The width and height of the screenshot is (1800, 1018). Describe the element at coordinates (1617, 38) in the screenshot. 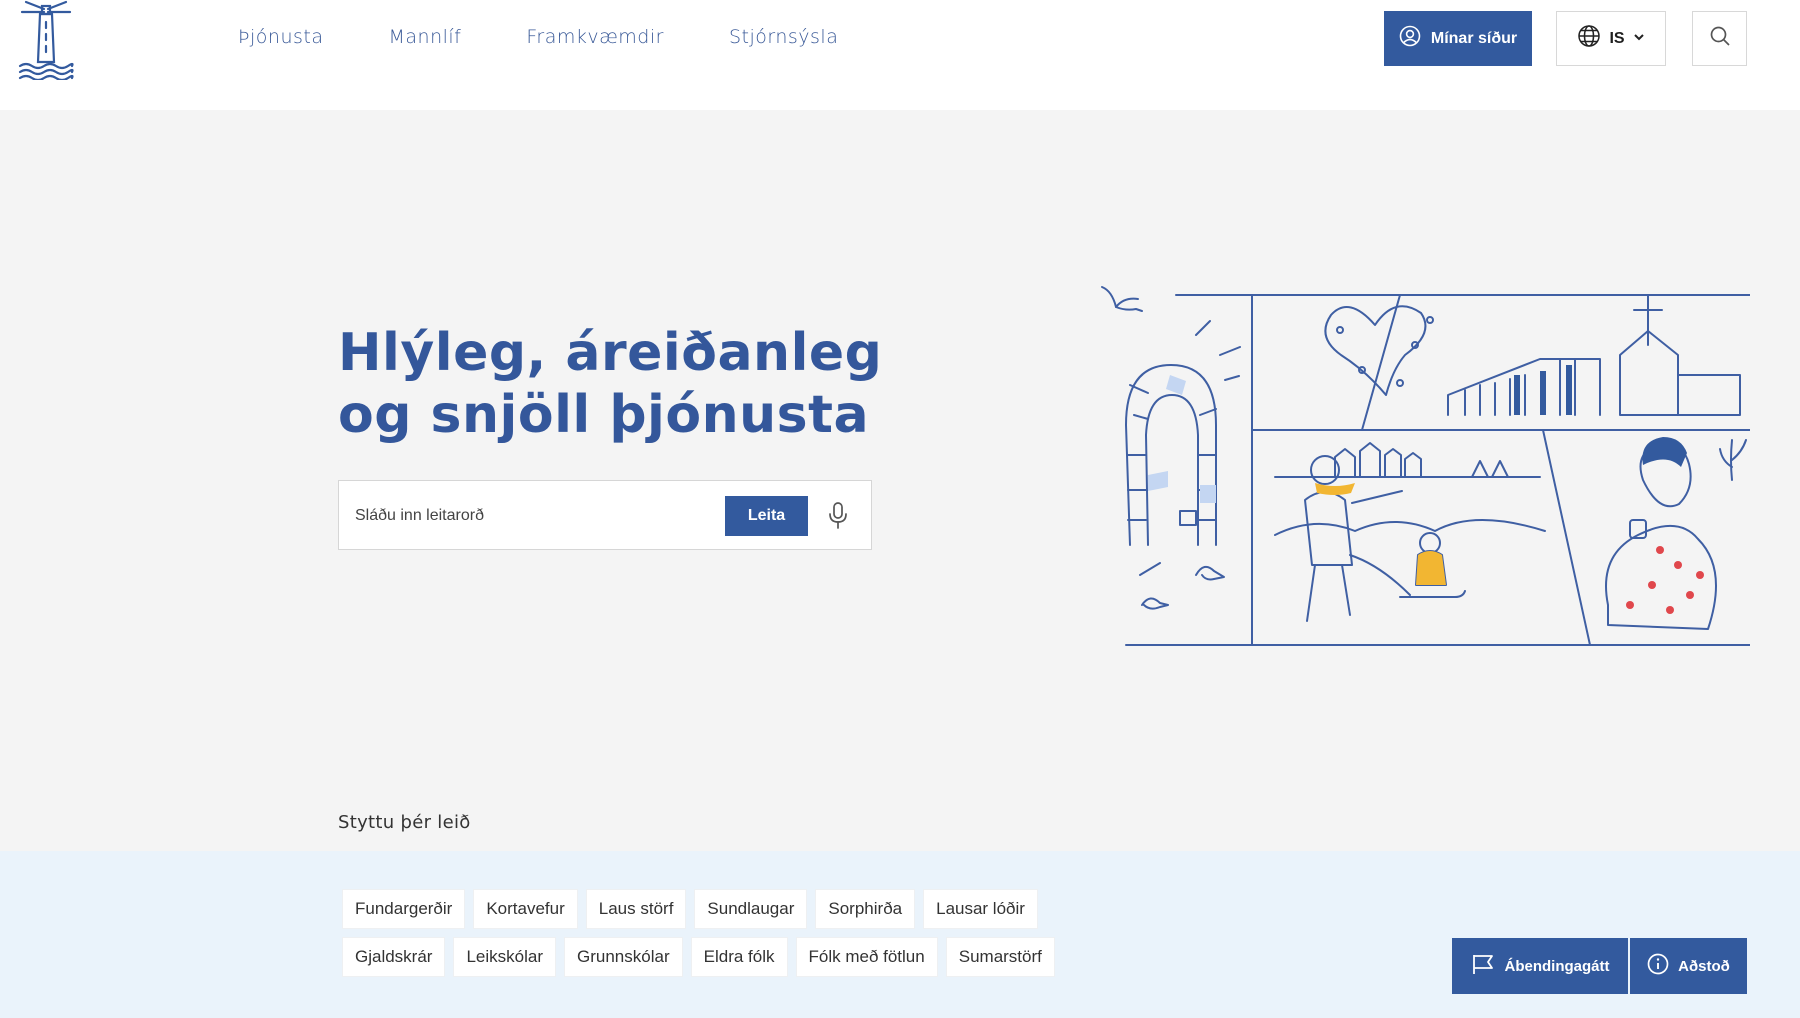

I see `language-label: IS` at that location.